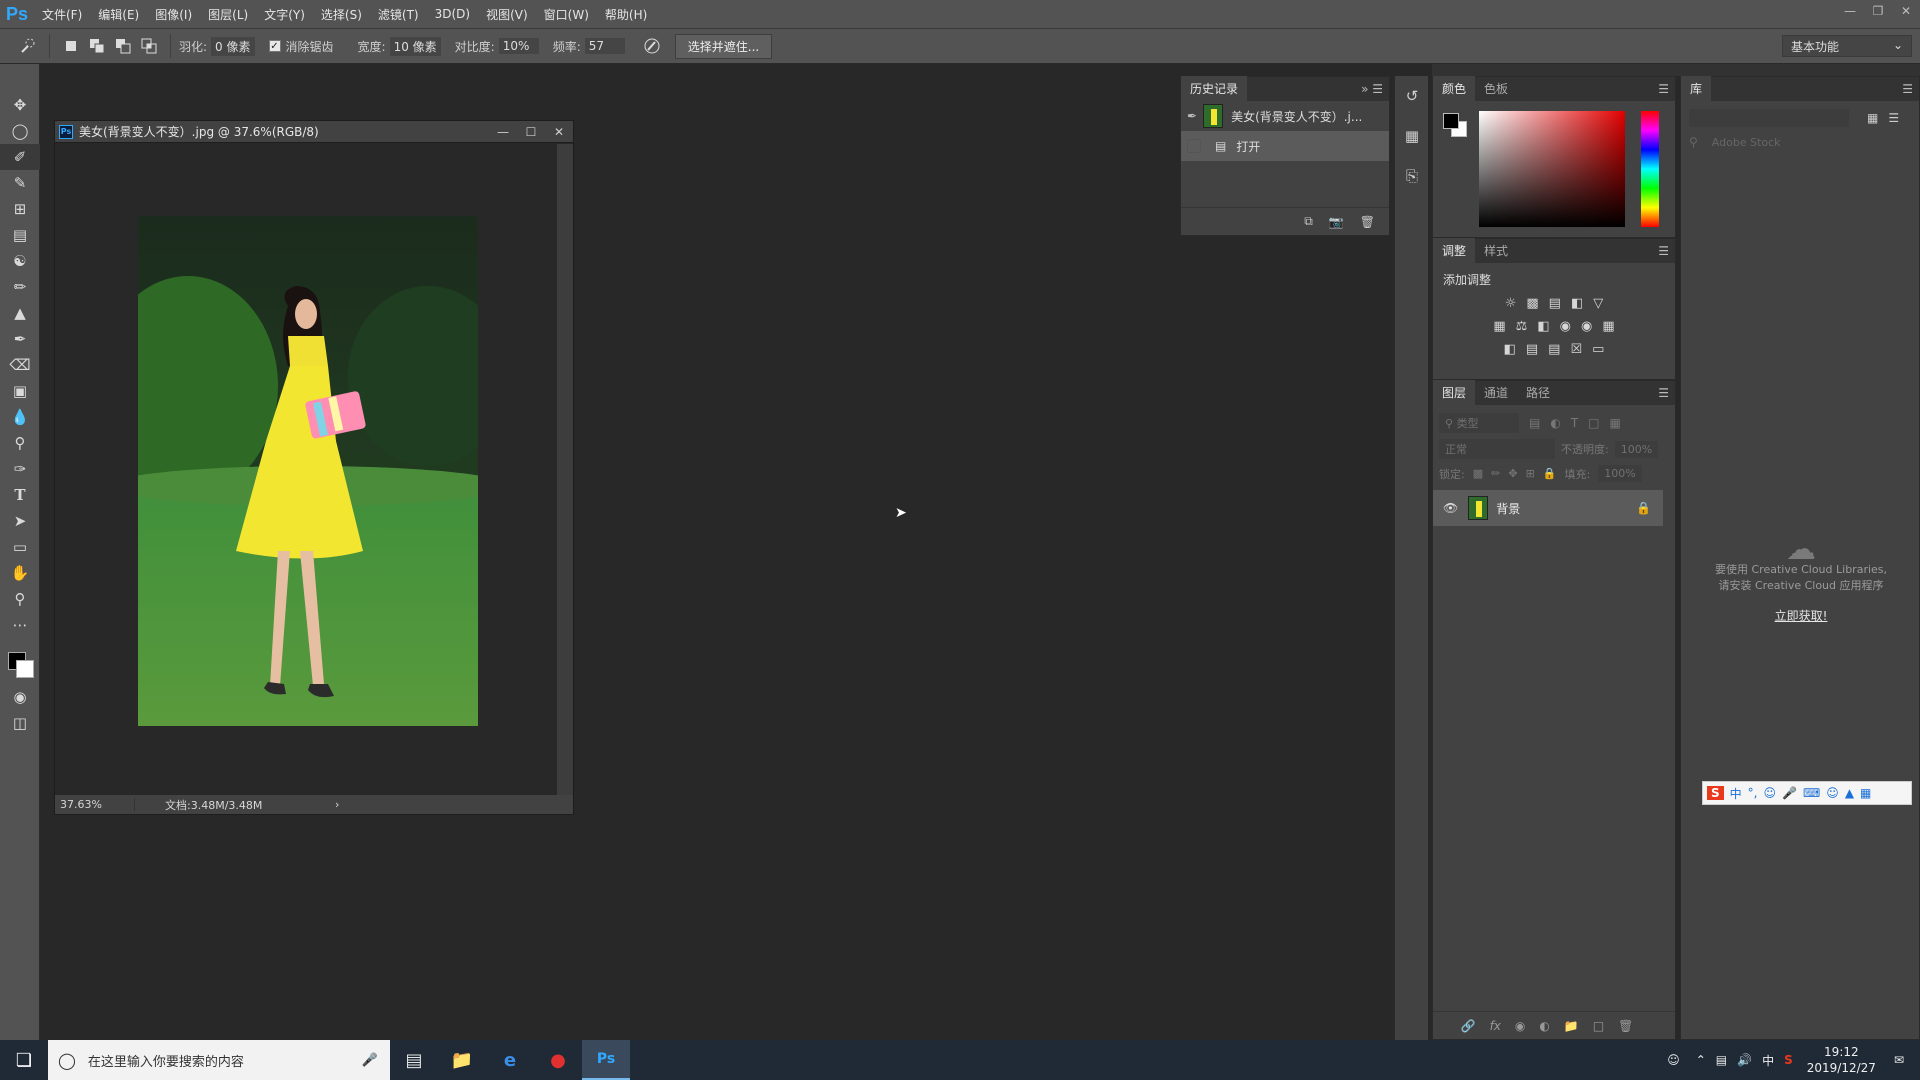 Image resolution: width=1920 pixels, height=1080 pixels. Describe the element at coordinates (1550, 473) in the screenshot. I see `lock-all-icon: 🔒` at that location.